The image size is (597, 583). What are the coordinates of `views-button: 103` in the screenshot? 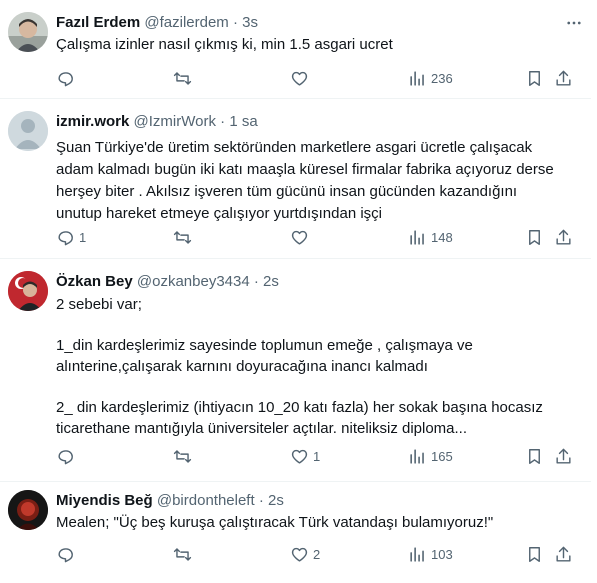 It's located at (430, 554).